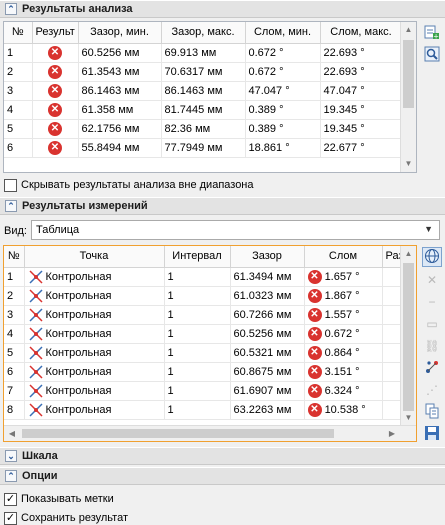  I want to click on gap-max-cell: 69.913 мм, so click(203, 53).